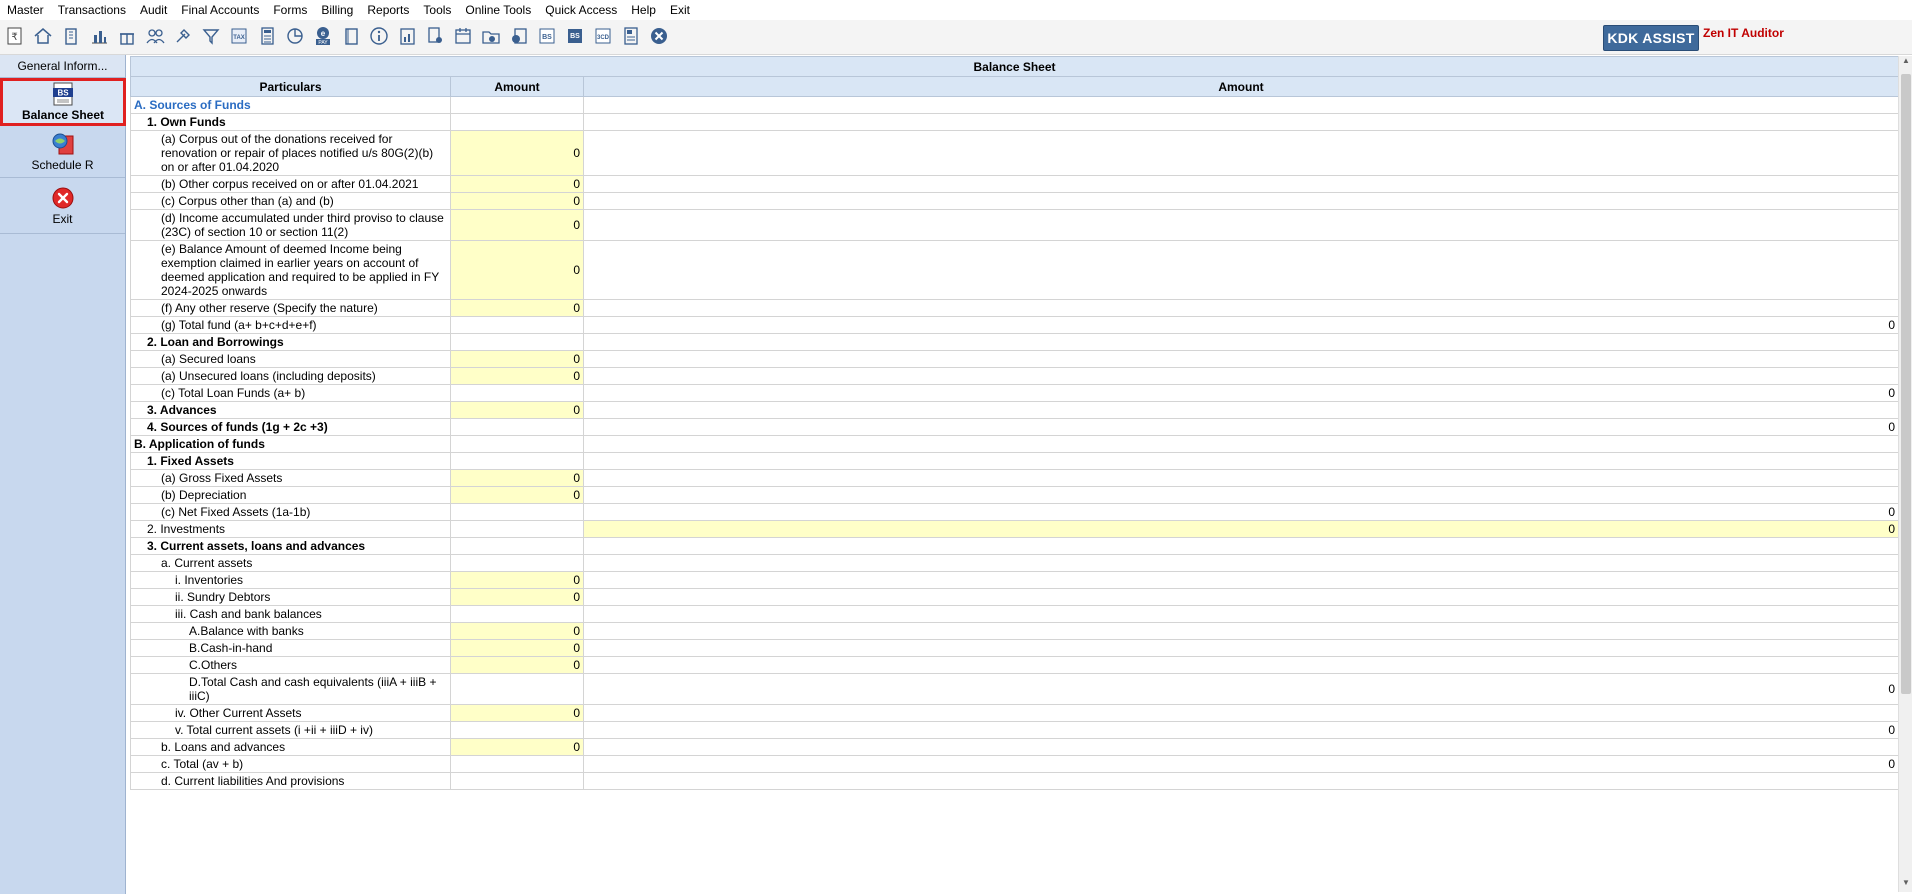 This screenshot has height=894, width=1912. Describe the element at coordinates (43, 36) in the screenshot. I see `home-icon` at that location.